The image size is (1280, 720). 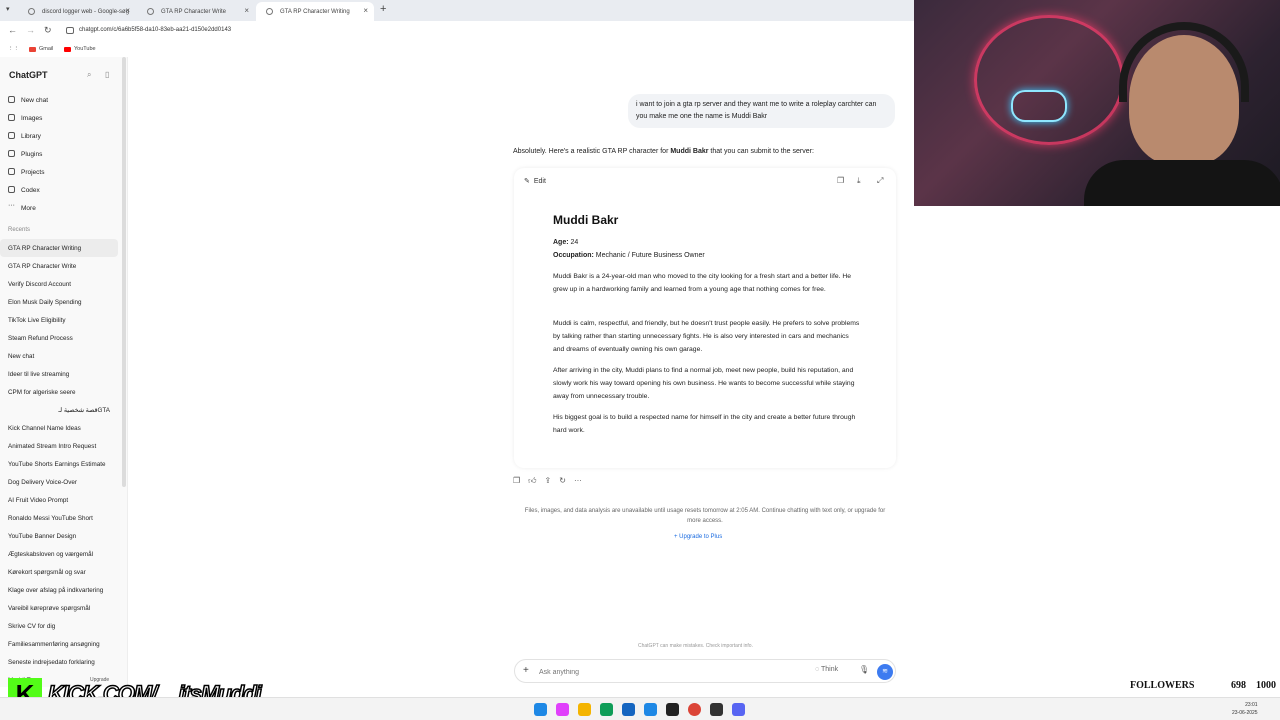 I want to click on recent-chat-item: Kick Channel Name Ideas, so click(x=59, y=428).